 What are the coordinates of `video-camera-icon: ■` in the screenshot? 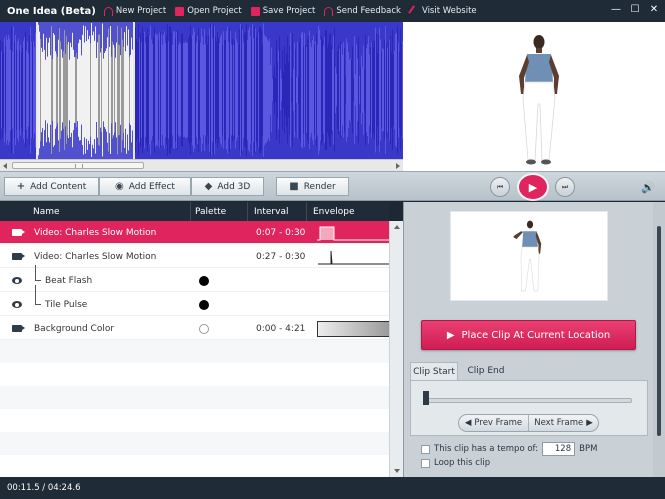 It's located at (294, 186).